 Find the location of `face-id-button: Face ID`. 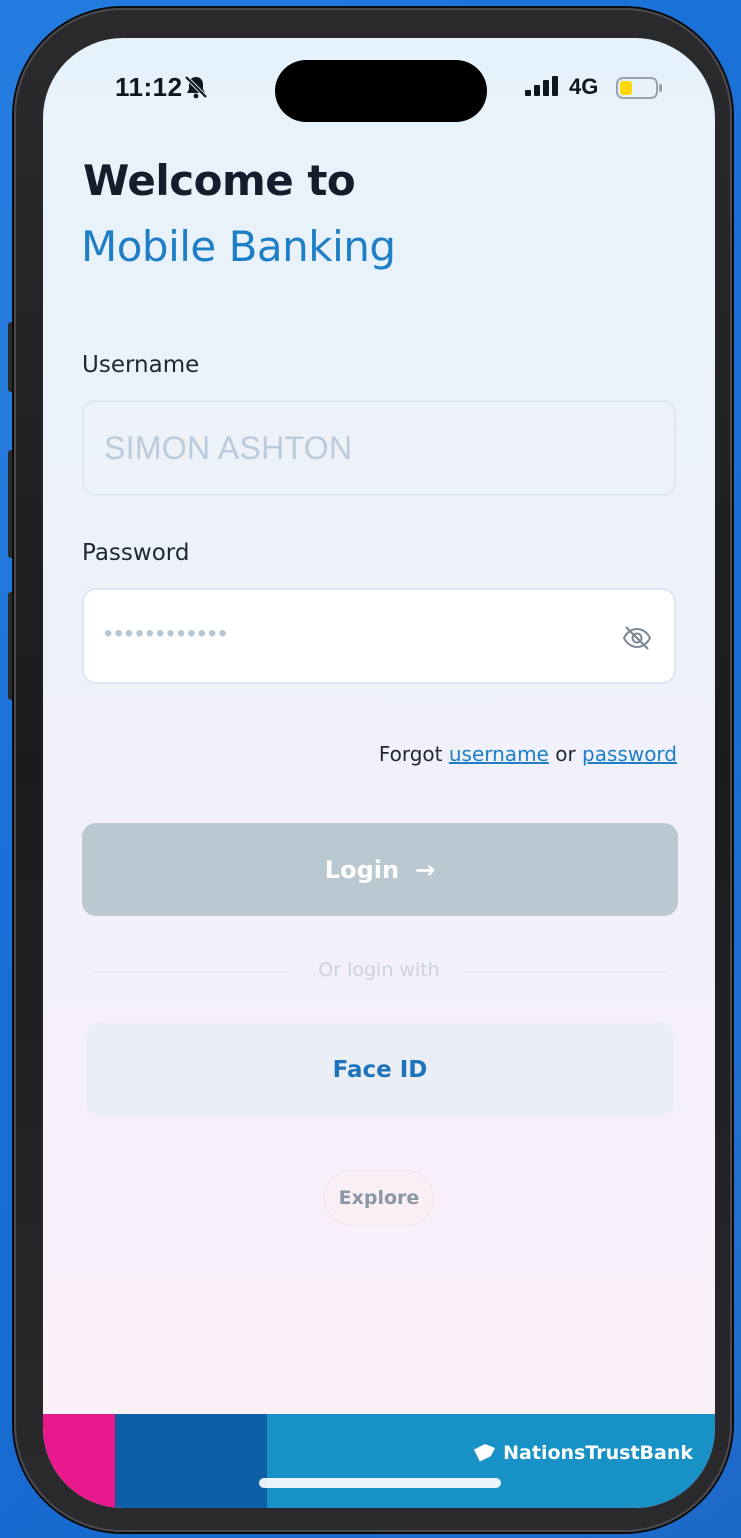

face-id-button: Face ID is located at coordinates (380, 1069).